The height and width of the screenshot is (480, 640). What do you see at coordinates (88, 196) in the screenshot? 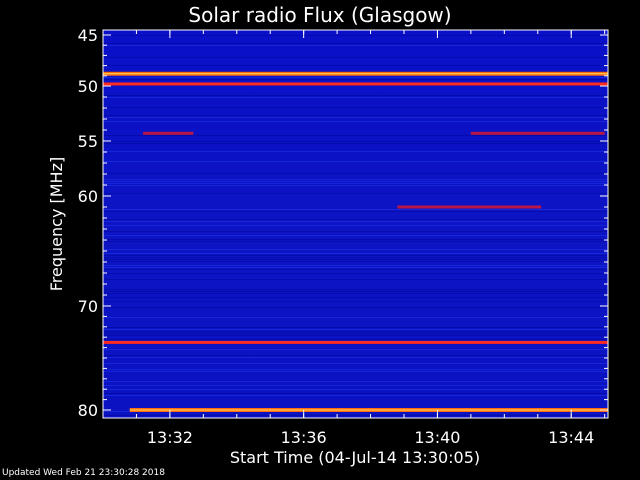
I see `y-tick-label: 60` at bounding box center [88, 196].